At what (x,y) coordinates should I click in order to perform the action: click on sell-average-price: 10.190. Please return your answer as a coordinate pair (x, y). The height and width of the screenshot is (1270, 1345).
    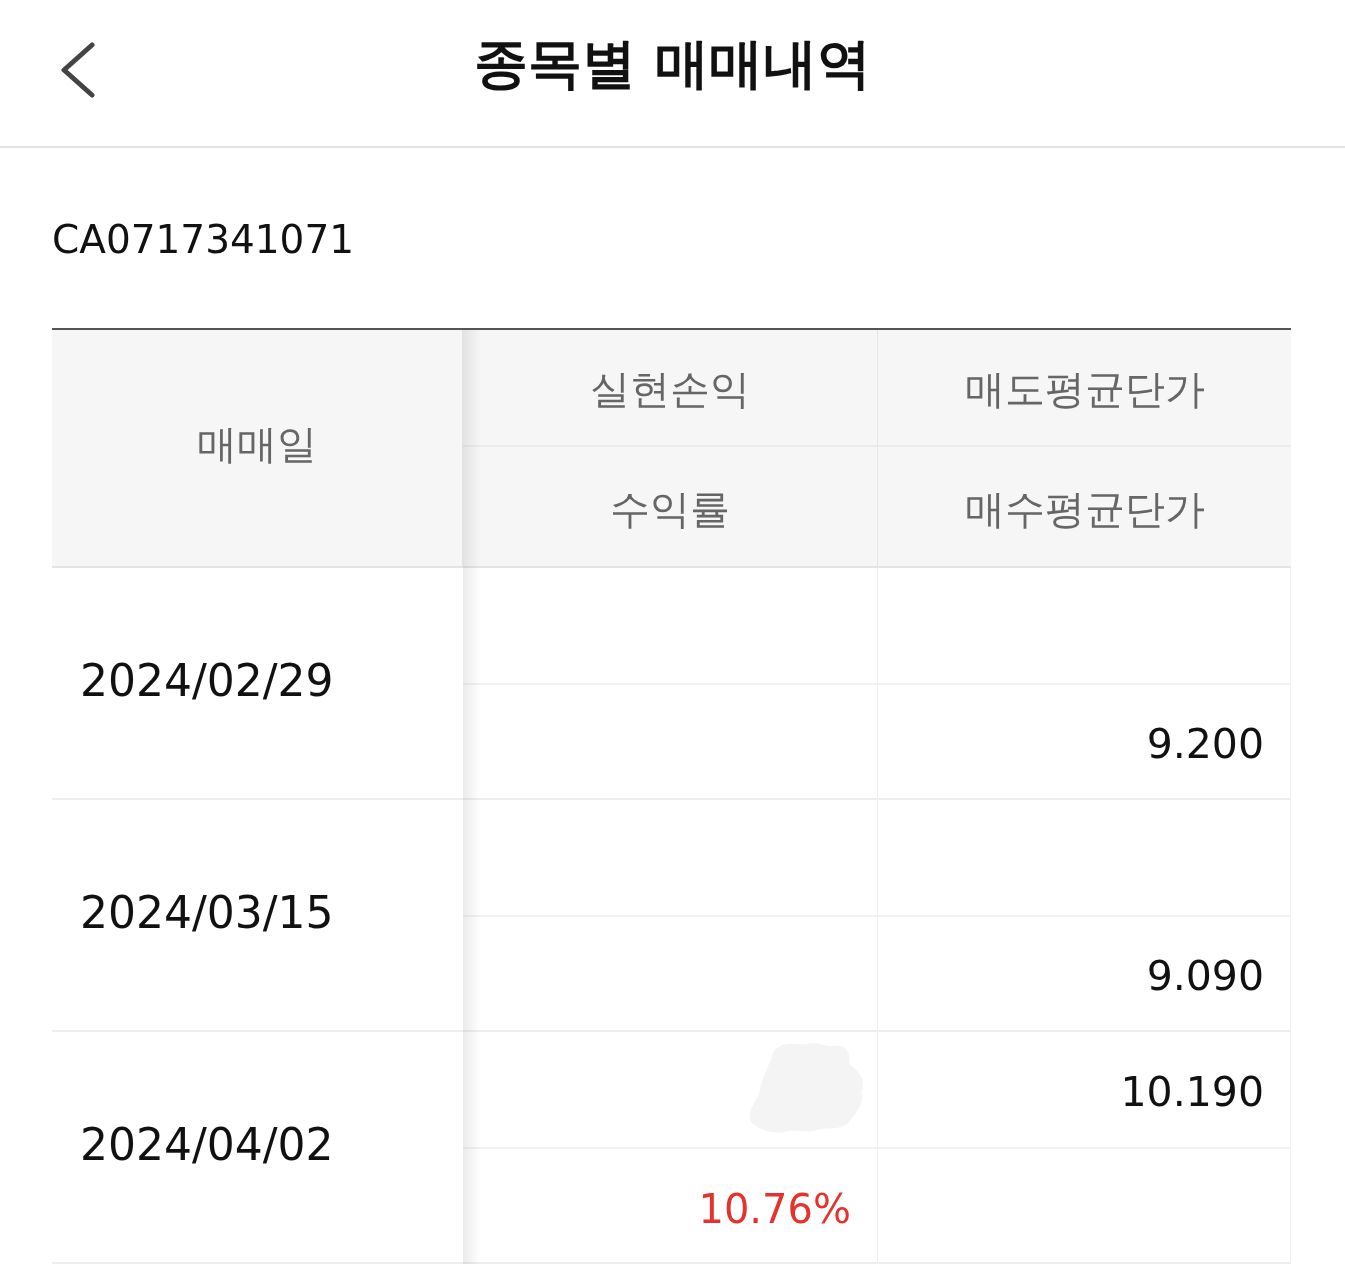
    Looking at the image, I should click on (1192, 1091).